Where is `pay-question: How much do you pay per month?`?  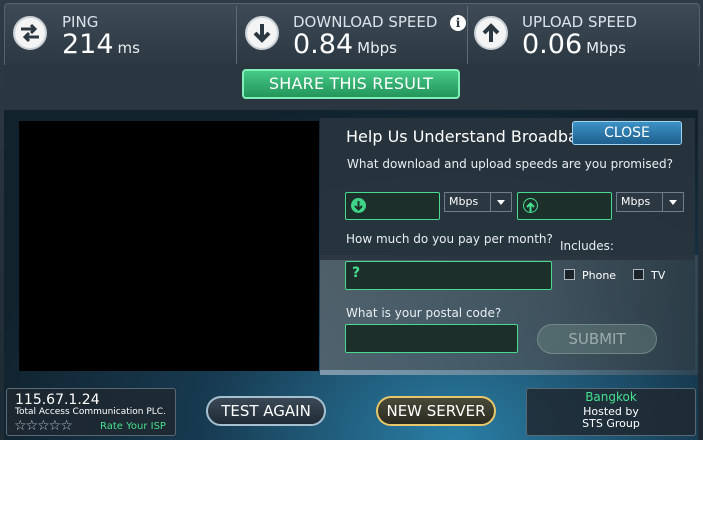
pay-question: How much do you pay per month? is located at coordinates (449, 239).